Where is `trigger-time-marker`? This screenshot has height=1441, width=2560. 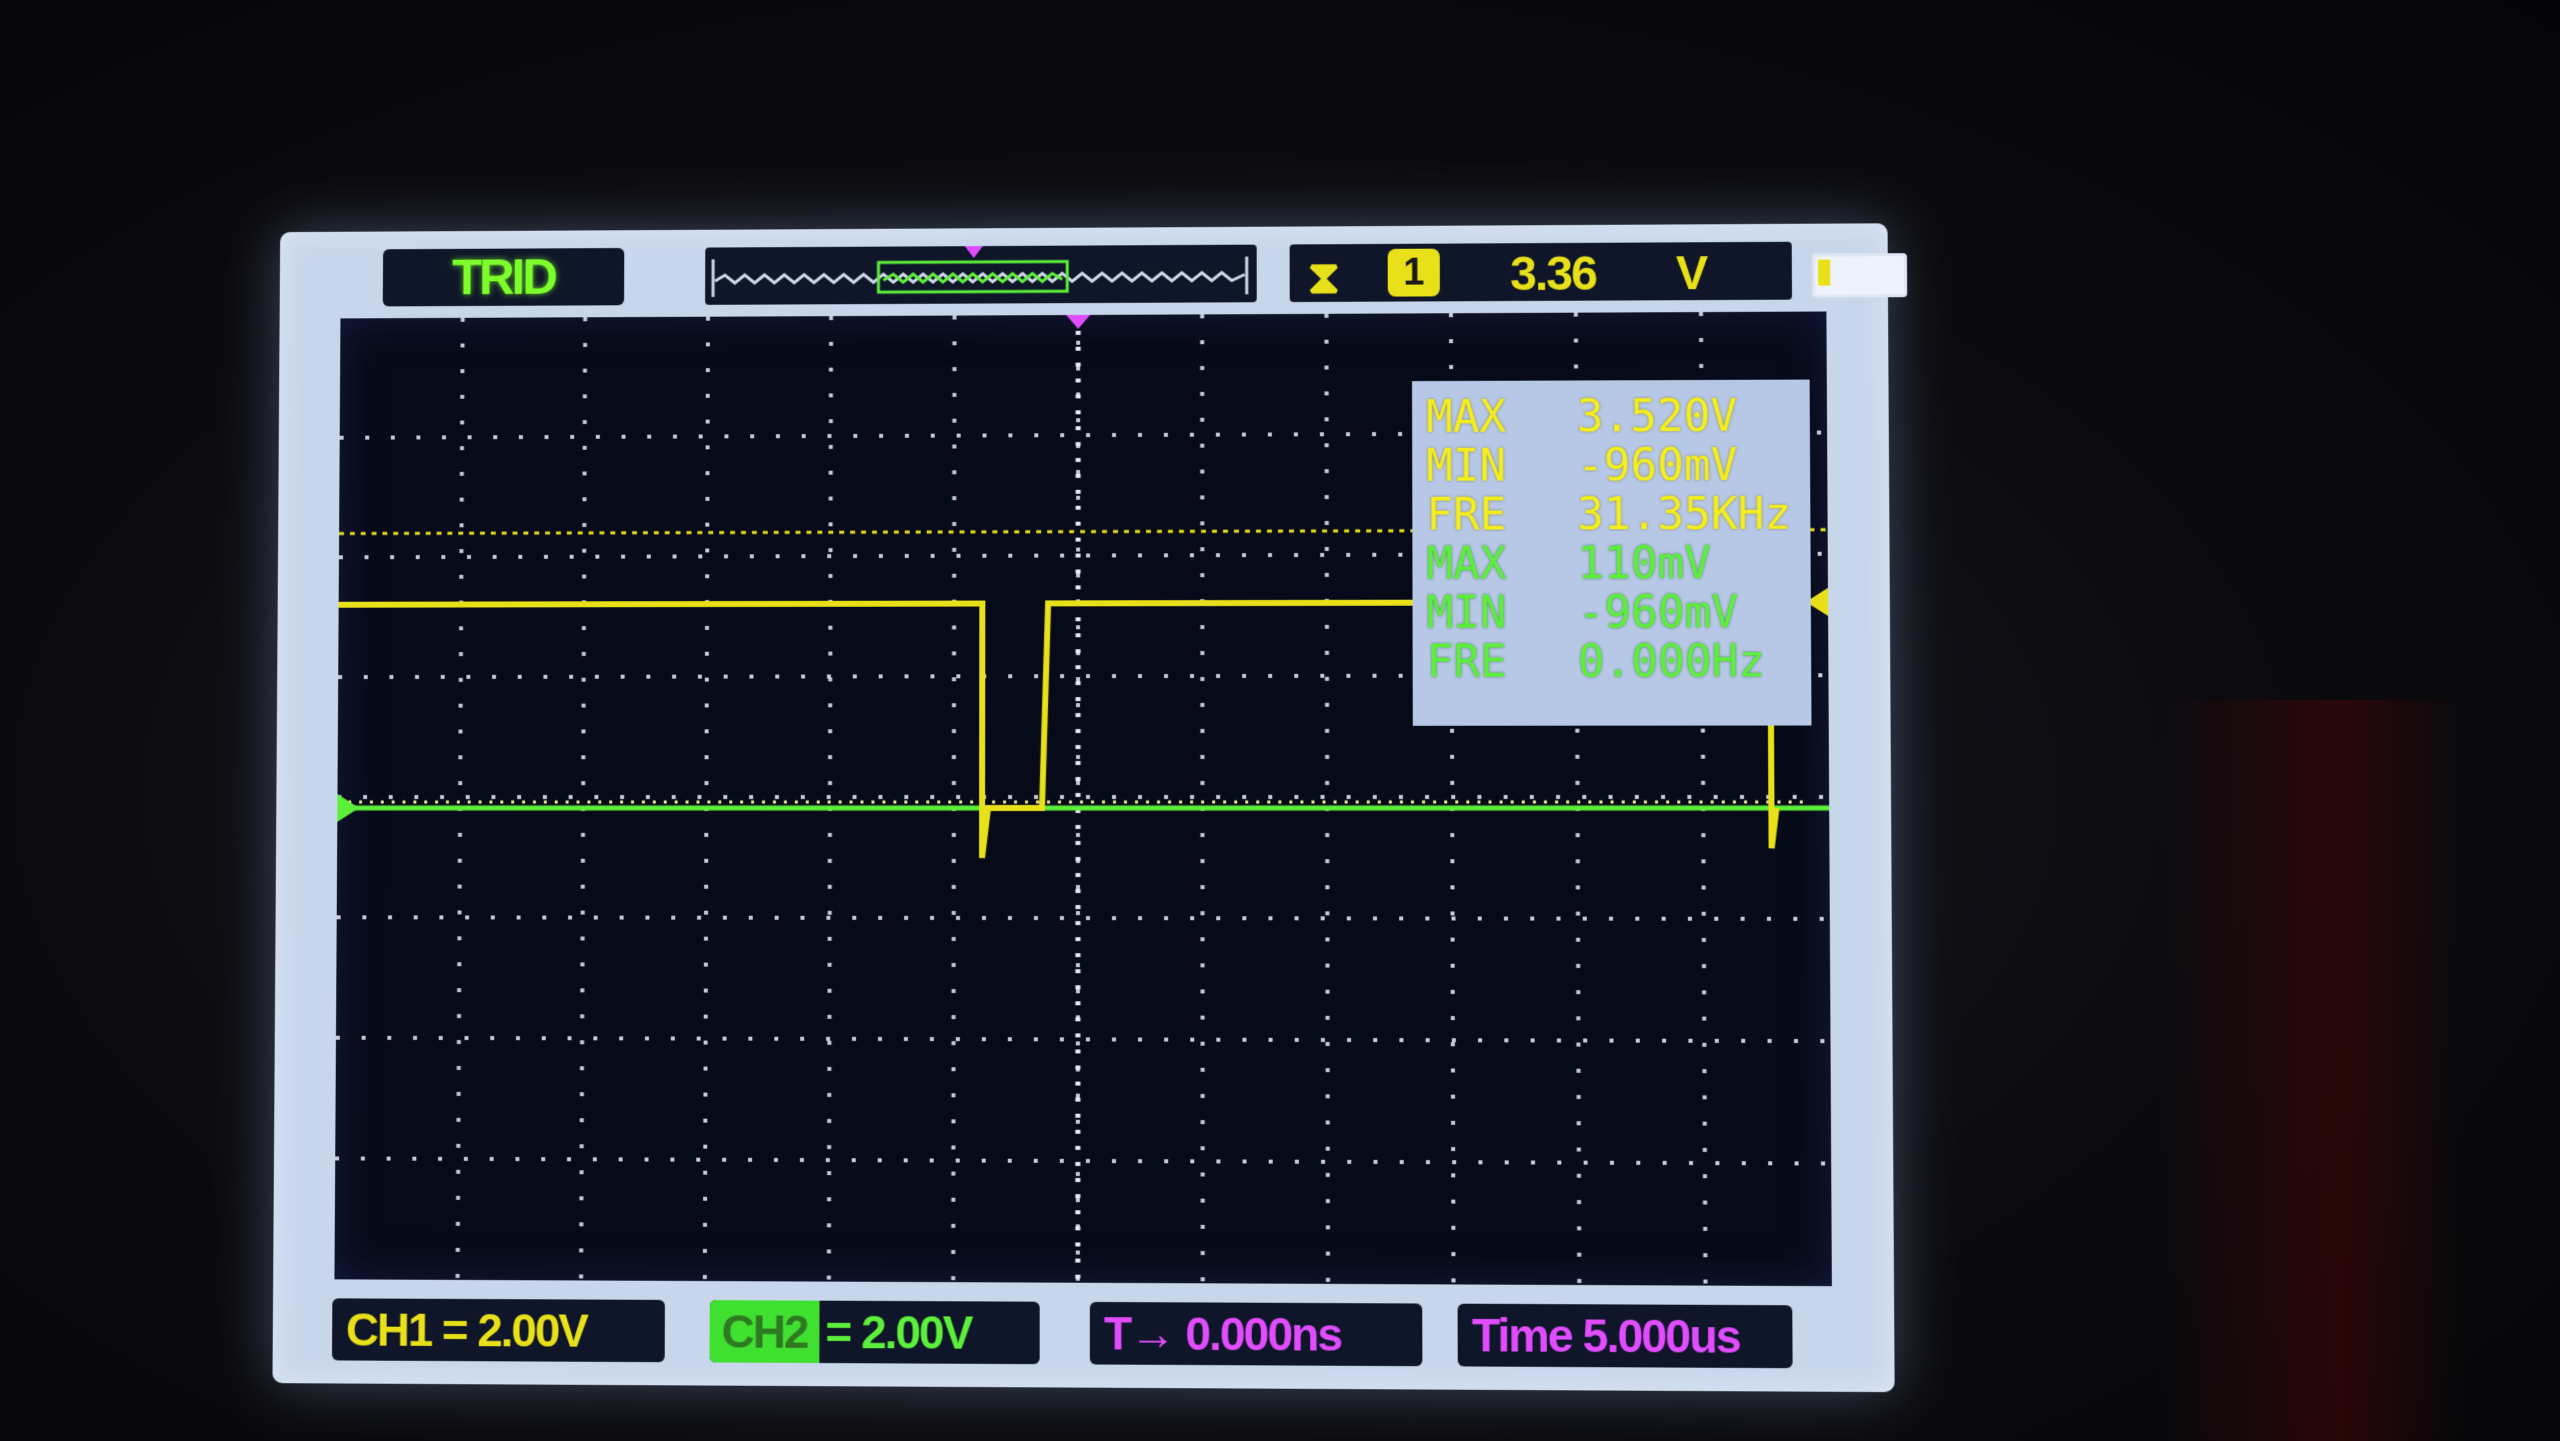 trigger-time-marker is located at coordinates (1078, 321).